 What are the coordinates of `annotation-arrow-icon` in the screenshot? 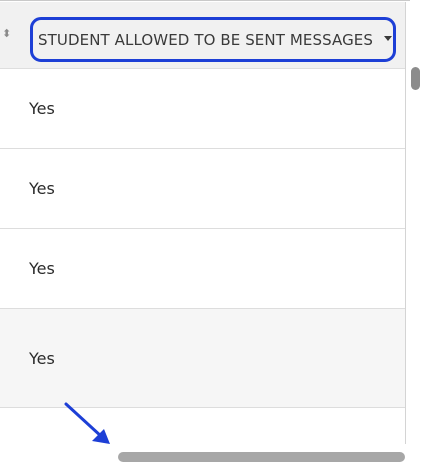 It's located at (87, 423).